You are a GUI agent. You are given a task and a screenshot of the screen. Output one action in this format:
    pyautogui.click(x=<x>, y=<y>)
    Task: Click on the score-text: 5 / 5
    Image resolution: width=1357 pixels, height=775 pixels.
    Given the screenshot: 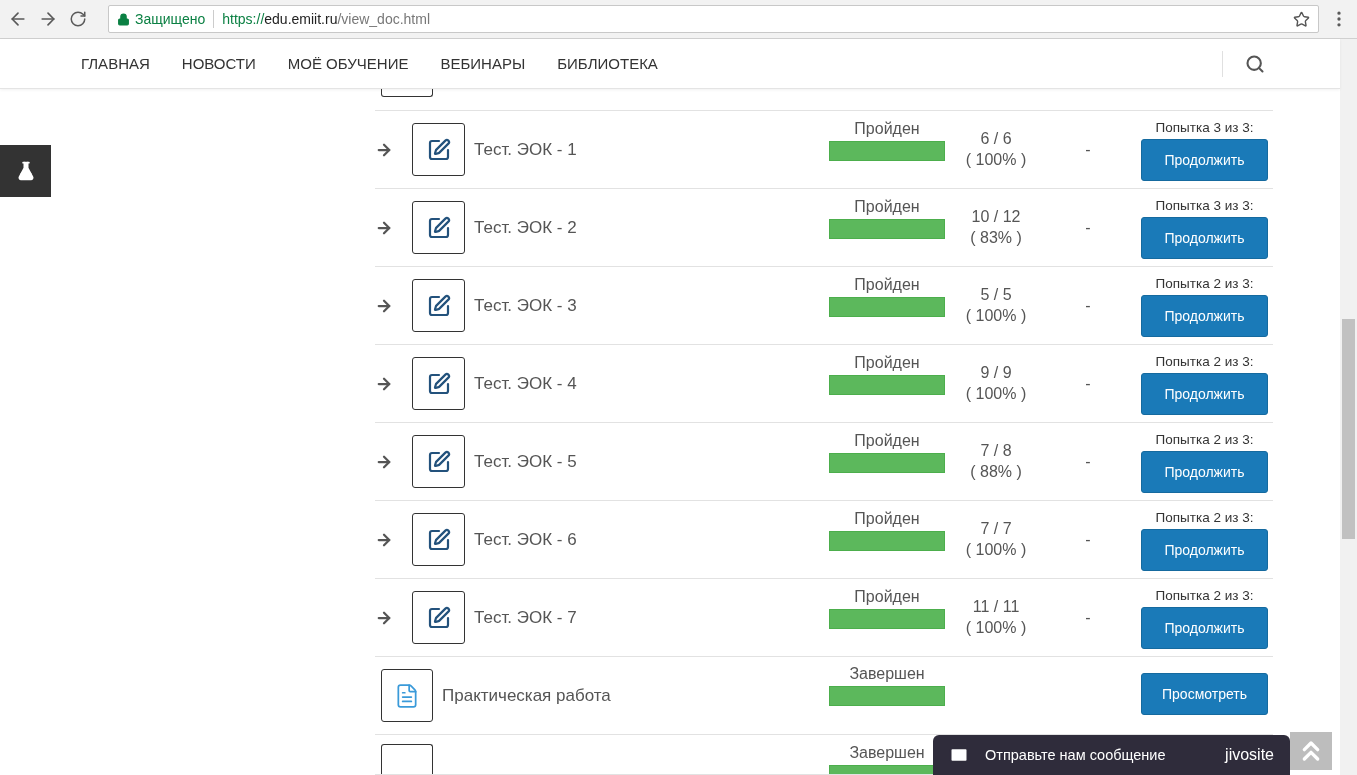 What is the action you would take?
    pyautogui.click(x=996, y=295)
    